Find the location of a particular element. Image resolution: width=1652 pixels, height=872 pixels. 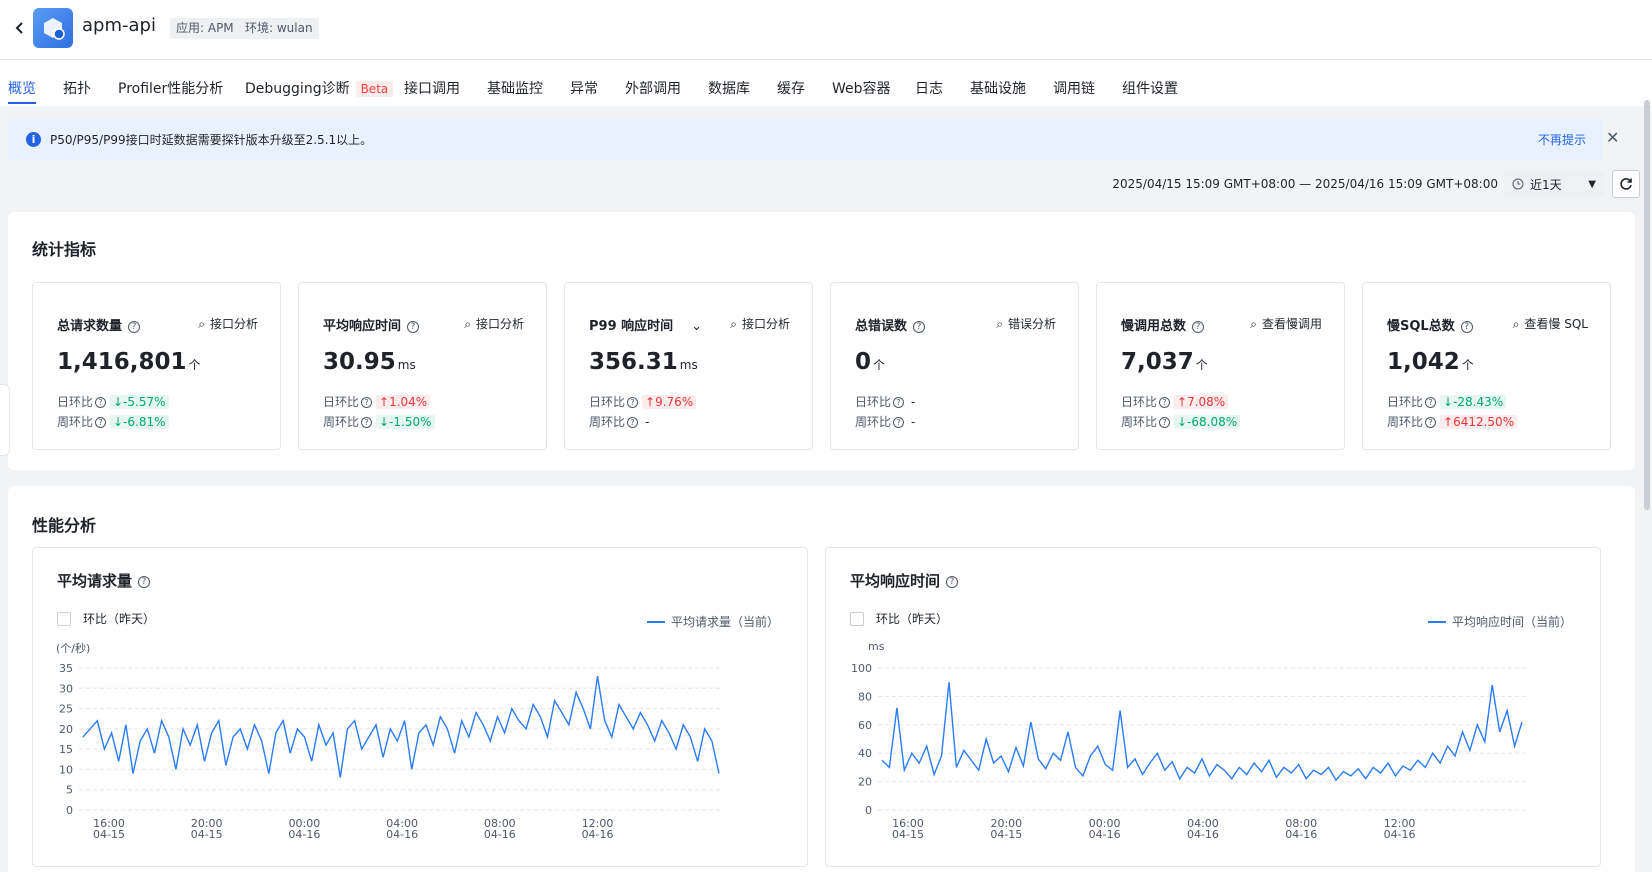

day-change: ↑1.04% is located at coordinates (403, 402).